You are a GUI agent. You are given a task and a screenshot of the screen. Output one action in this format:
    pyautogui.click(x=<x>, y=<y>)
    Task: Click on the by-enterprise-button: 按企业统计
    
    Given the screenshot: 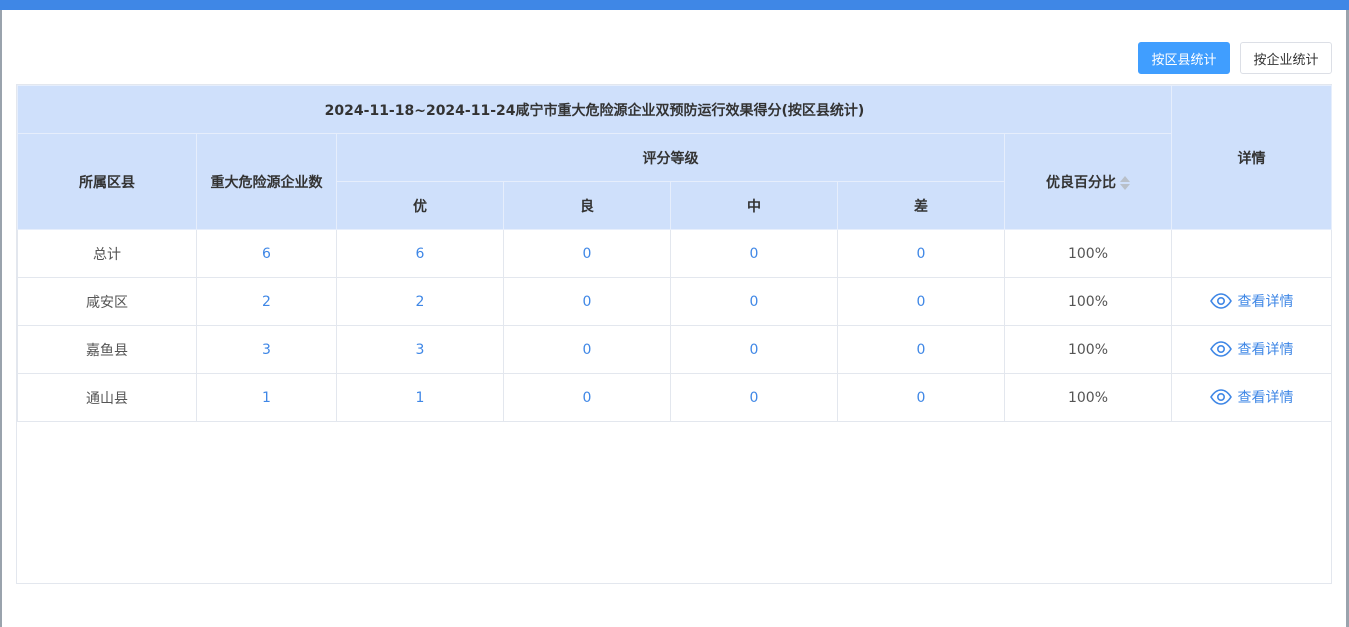 What is the action you would take?
    pyautogui.click(x=1286, y=58)
    